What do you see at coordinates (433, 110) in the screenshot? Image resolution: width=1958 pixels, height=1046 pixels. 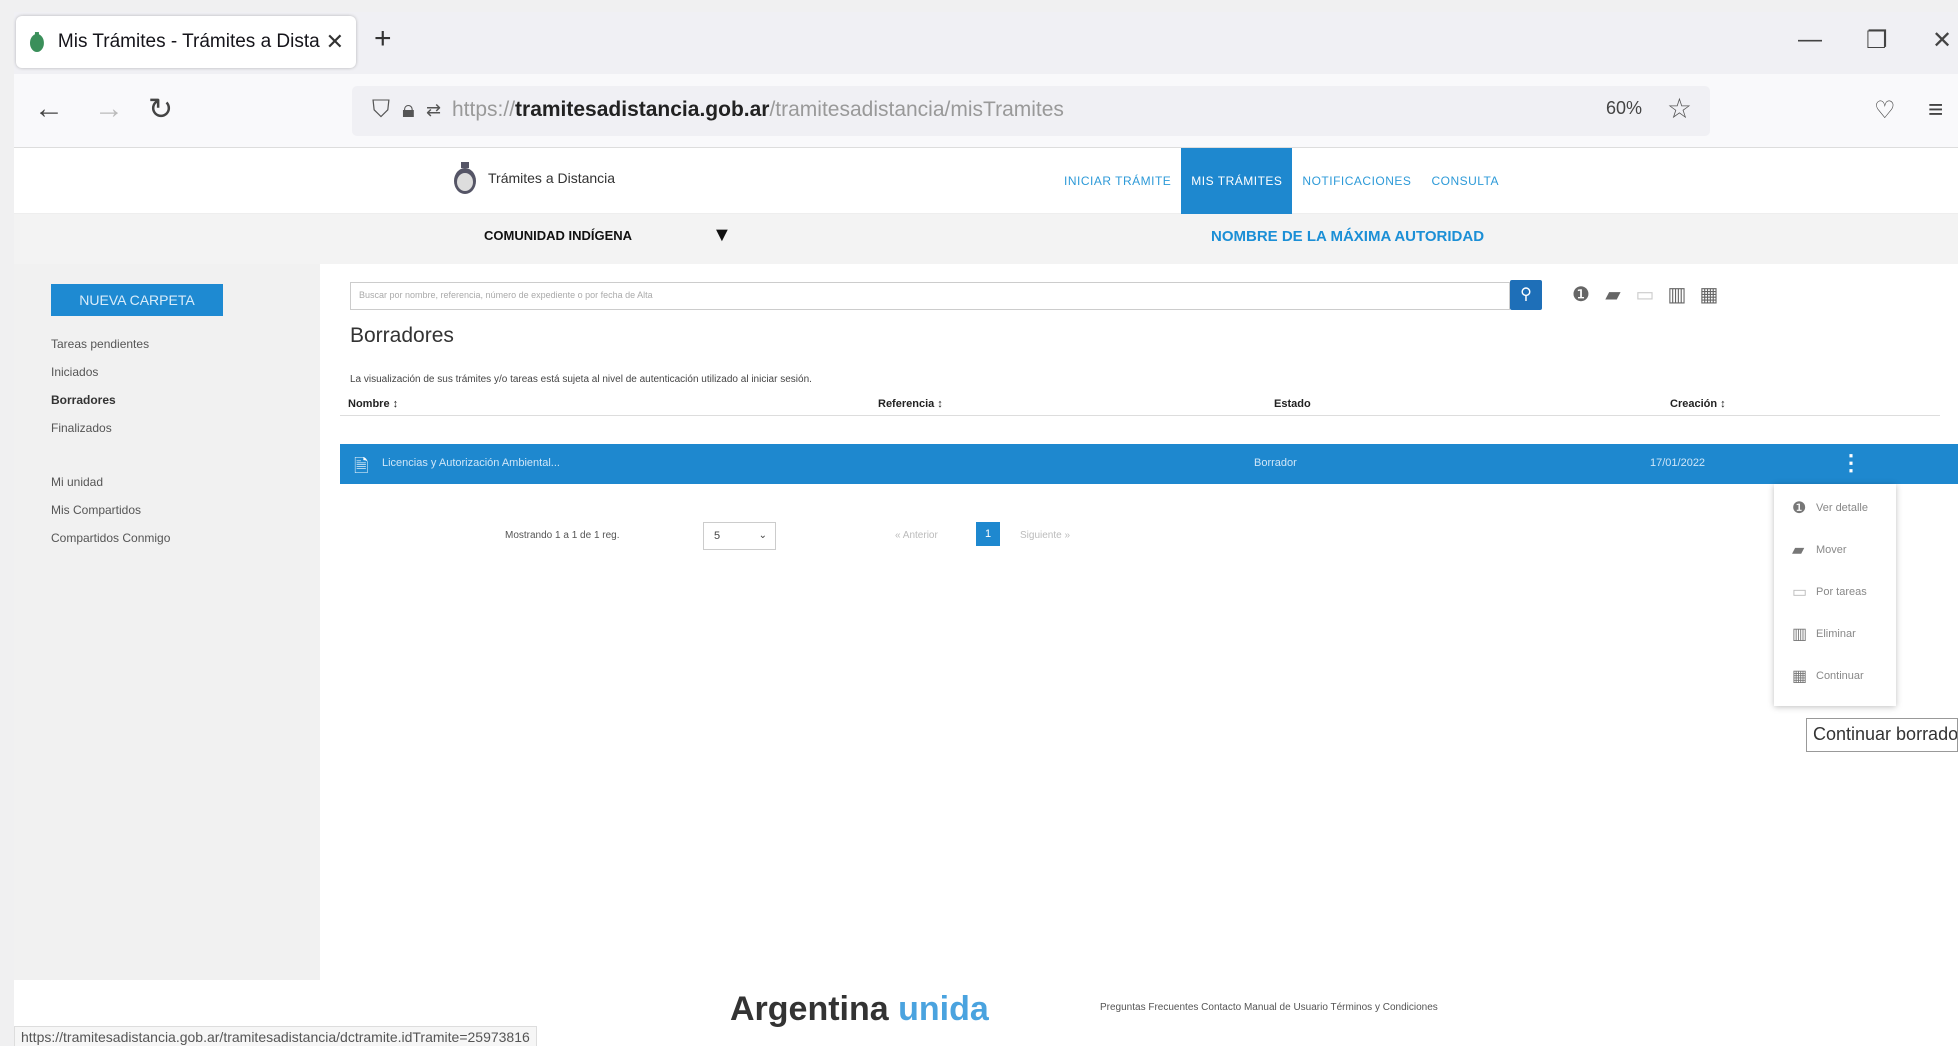 I see `permissions-icon: ⇄` at bounding box center [433, 110].